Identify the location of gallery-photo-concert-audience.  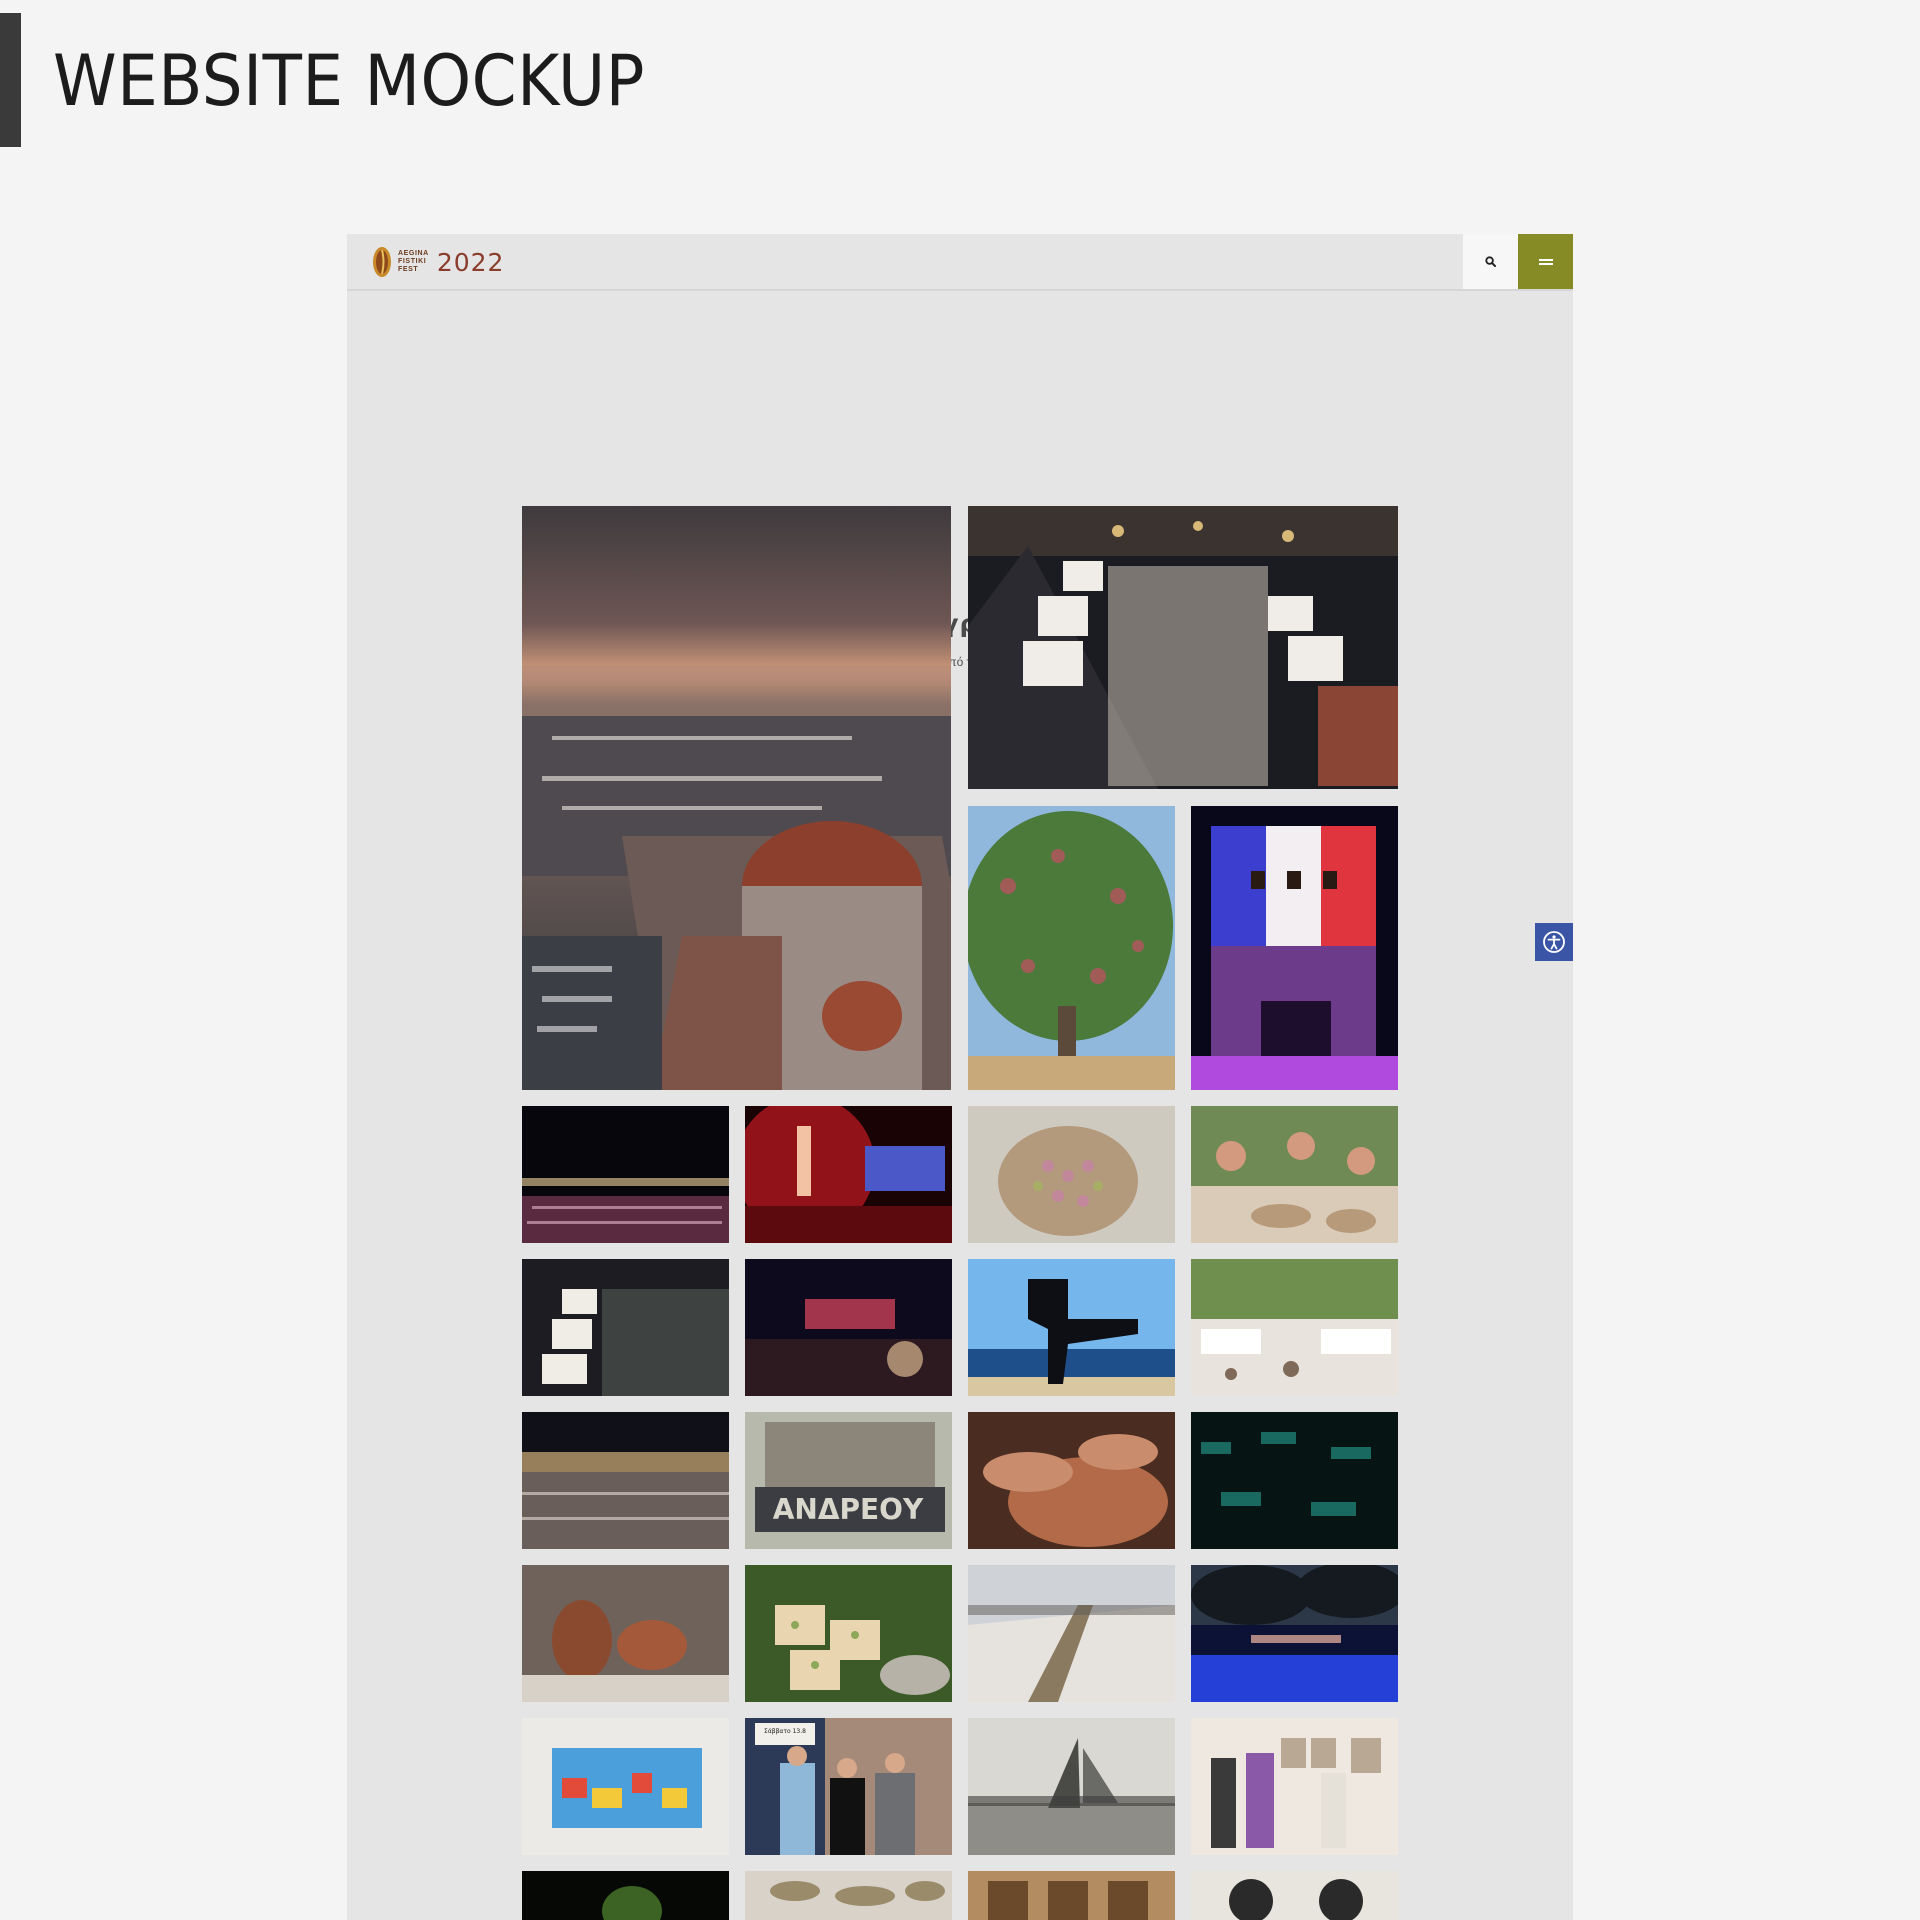
(848, 1327).